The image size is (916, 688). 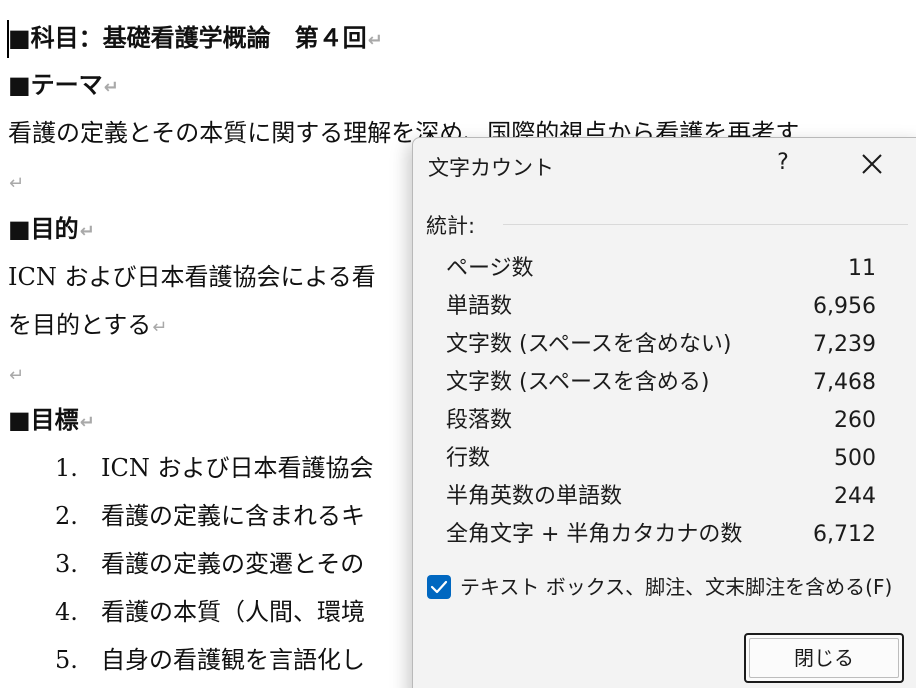 I want to click on stat-label: 行数, so click(x=468, y=458).